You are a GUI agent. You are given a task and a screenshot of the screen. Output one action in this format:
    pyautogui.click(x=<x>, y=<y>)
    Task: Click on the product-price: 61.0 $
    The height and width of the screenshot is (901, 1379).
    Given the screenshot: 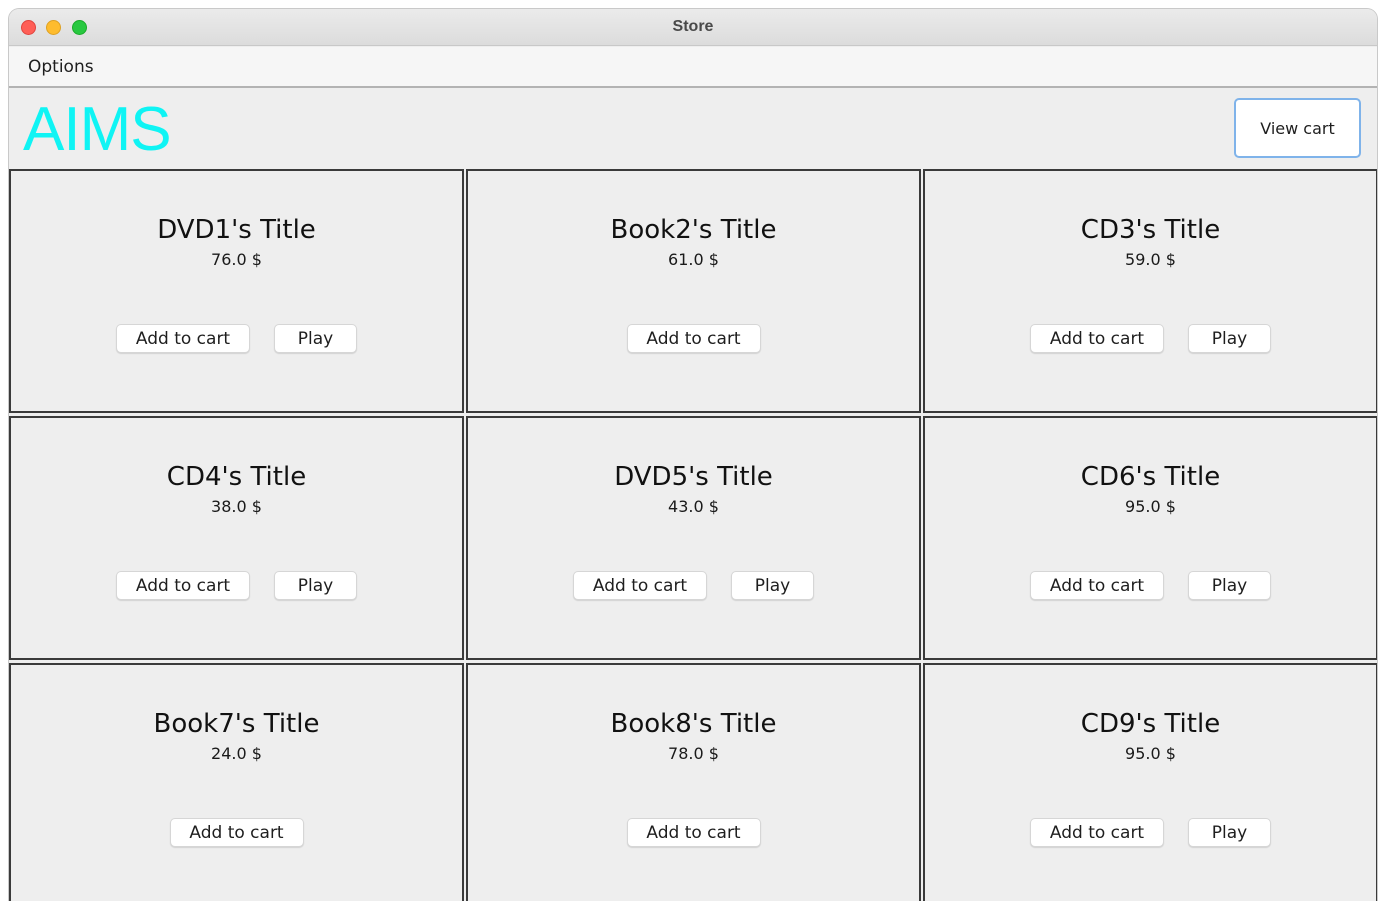 What is the action you would take?
    pyautogui.click(x=693, y=259)
    